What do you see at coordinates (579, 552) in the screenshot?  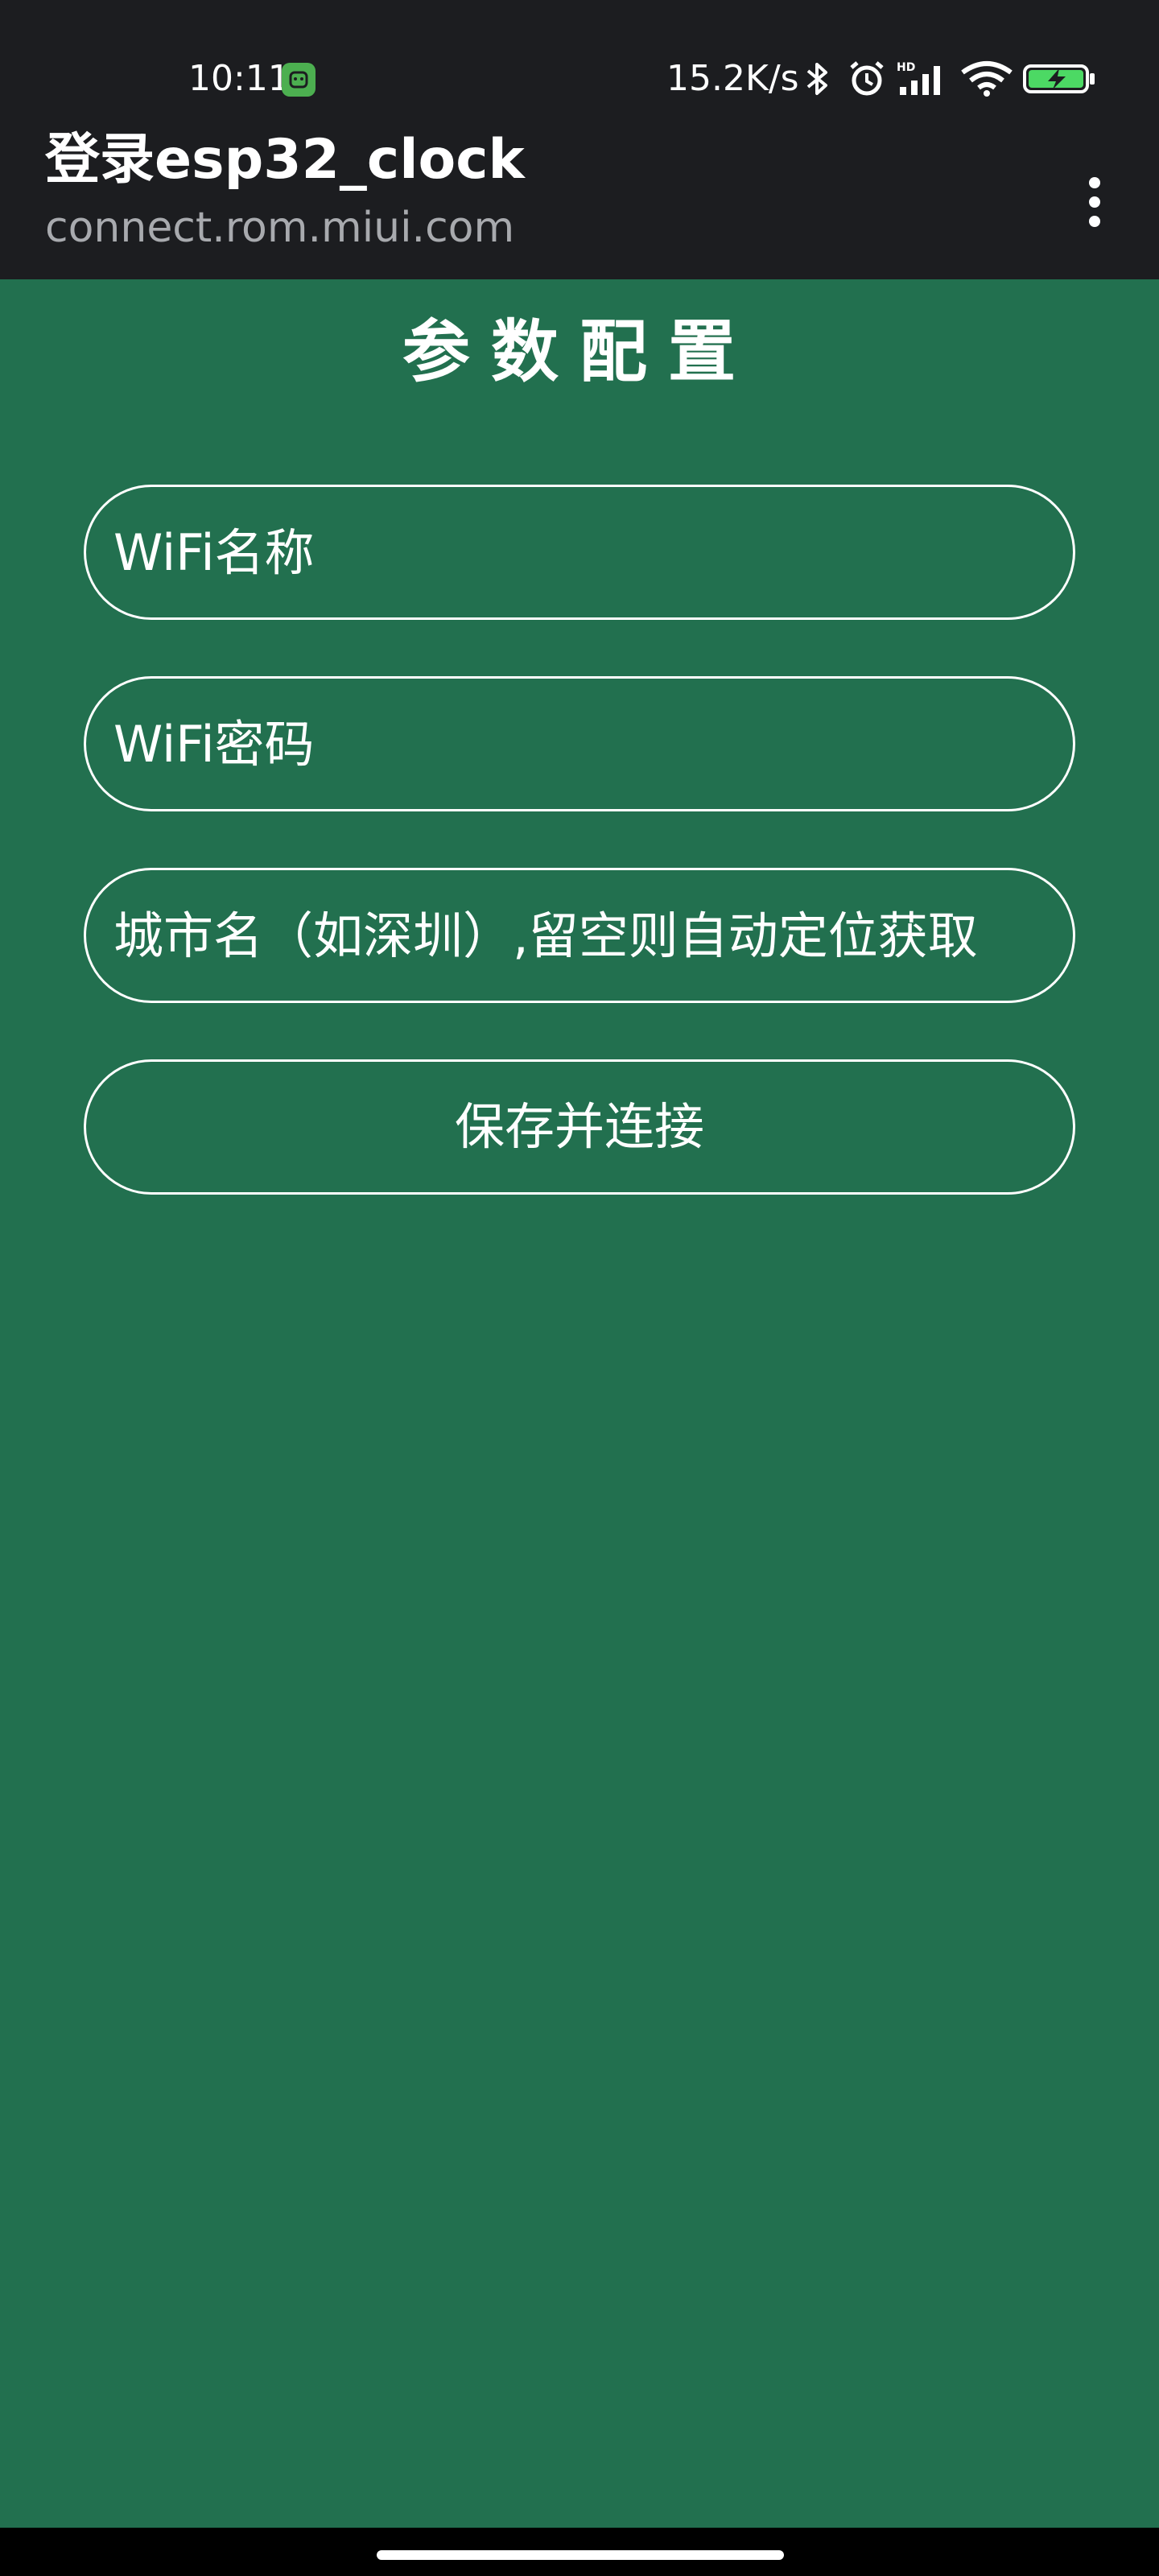 I see `wifi-ssid-input` at bounding box center [579, 552].